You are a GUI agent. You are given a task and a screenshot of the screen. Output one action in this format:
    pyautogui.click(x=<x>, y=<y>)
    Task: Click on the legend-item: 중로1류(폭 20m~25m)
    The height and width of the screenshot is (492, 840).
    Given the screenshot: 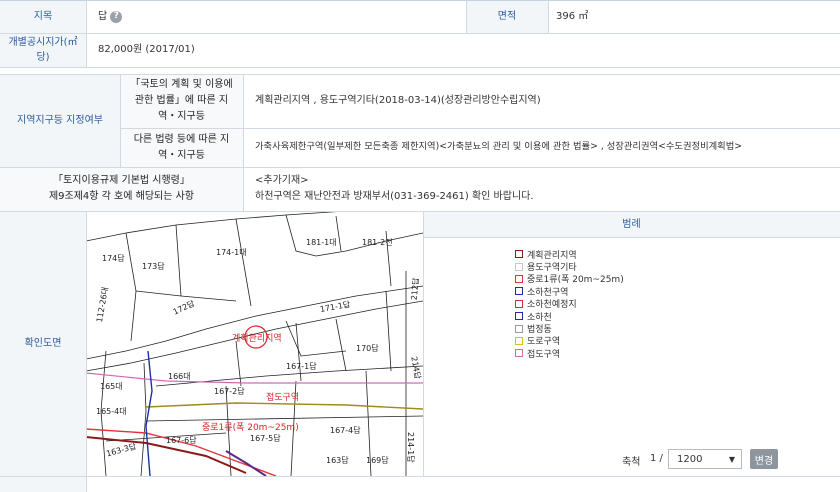 What is the action you would take?
    pyautogui.click(x=665, y=279)
    